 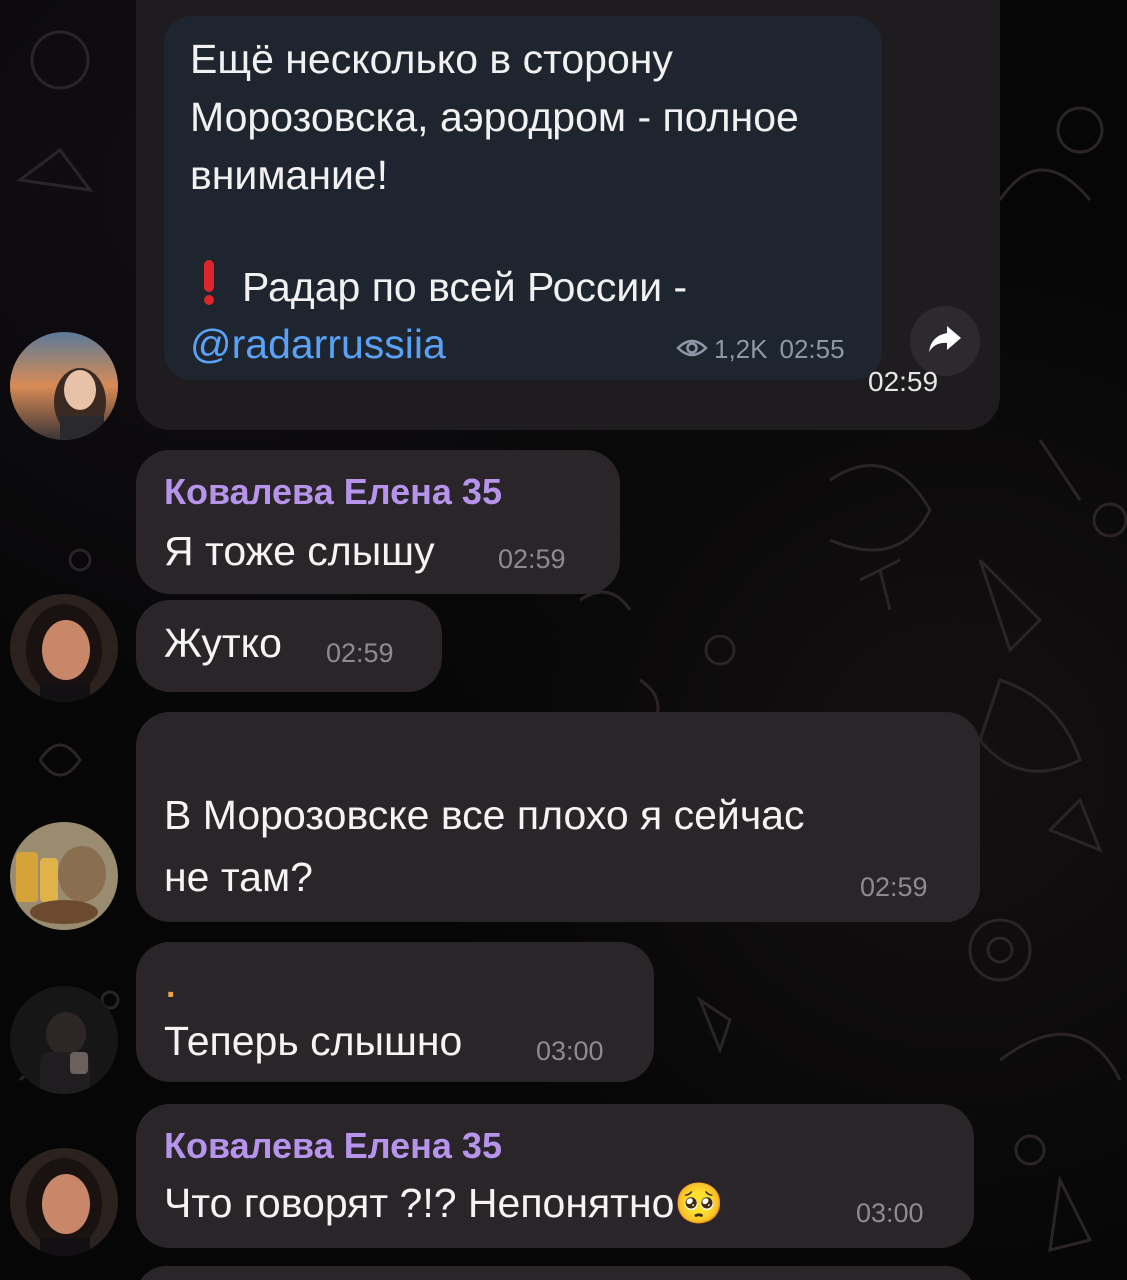 I want to click on forwarded-text-line: внимание!, so click(x=289, y=175).